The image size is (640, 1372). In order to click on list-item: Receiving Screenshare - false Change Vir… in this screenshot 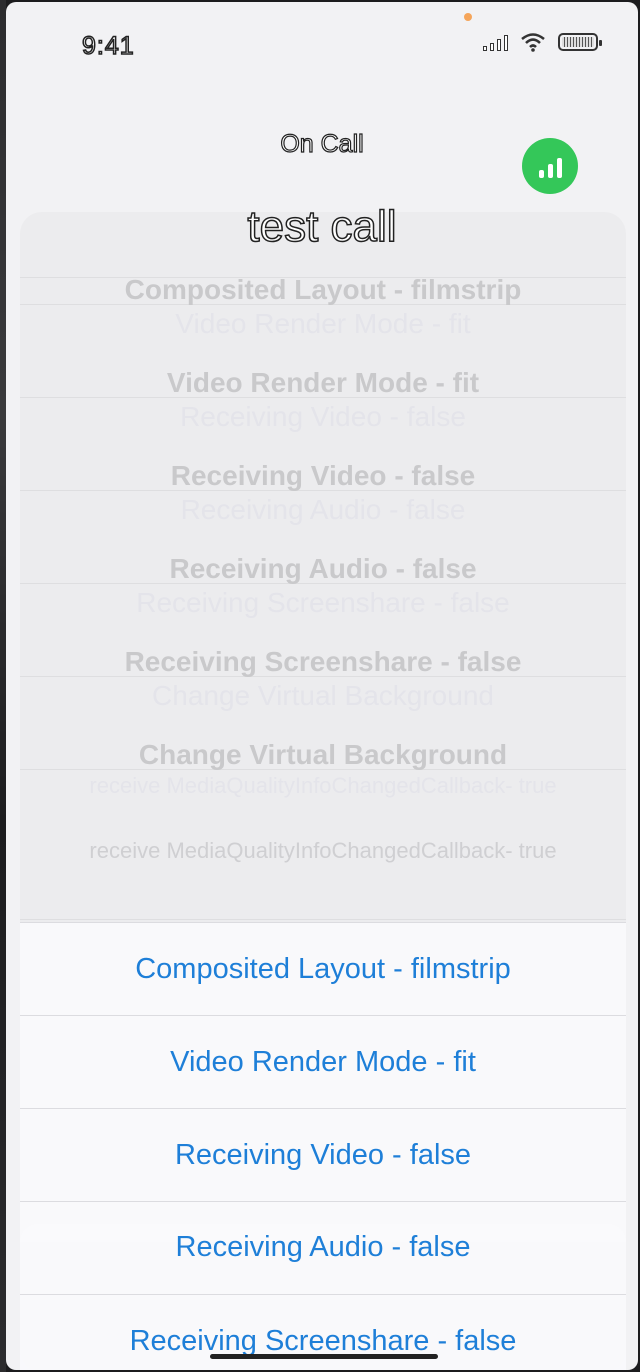, I will do `click(323, 647)`.